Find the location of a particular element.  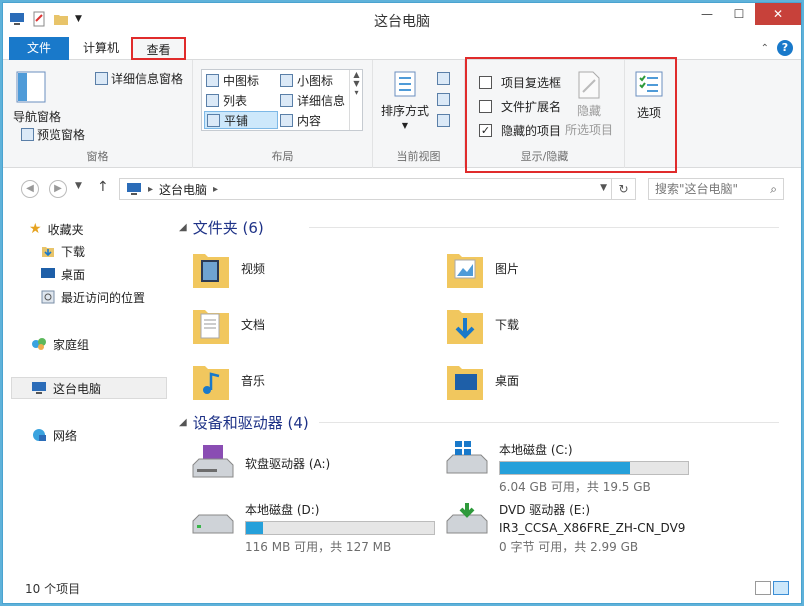

ribbon-collapse-icon: ⌃ is located at coordinates (765, 48).